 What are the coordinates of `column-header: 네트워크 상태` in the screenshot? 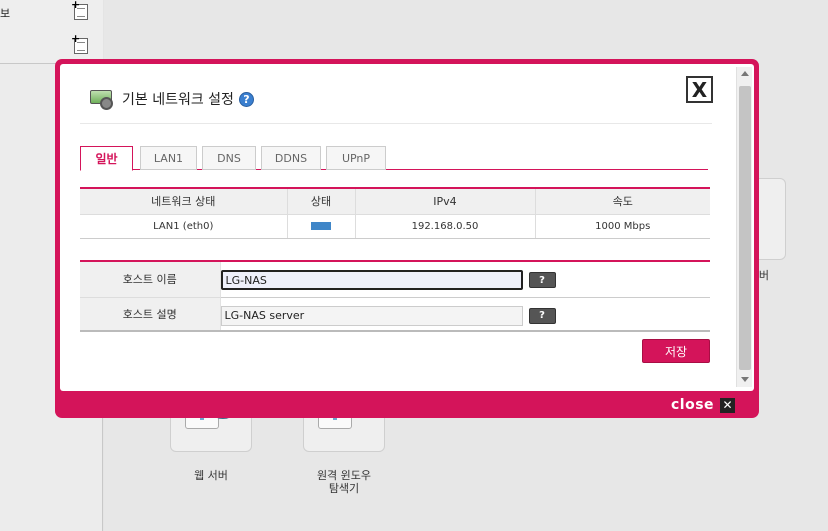 It's located at (184, 201).